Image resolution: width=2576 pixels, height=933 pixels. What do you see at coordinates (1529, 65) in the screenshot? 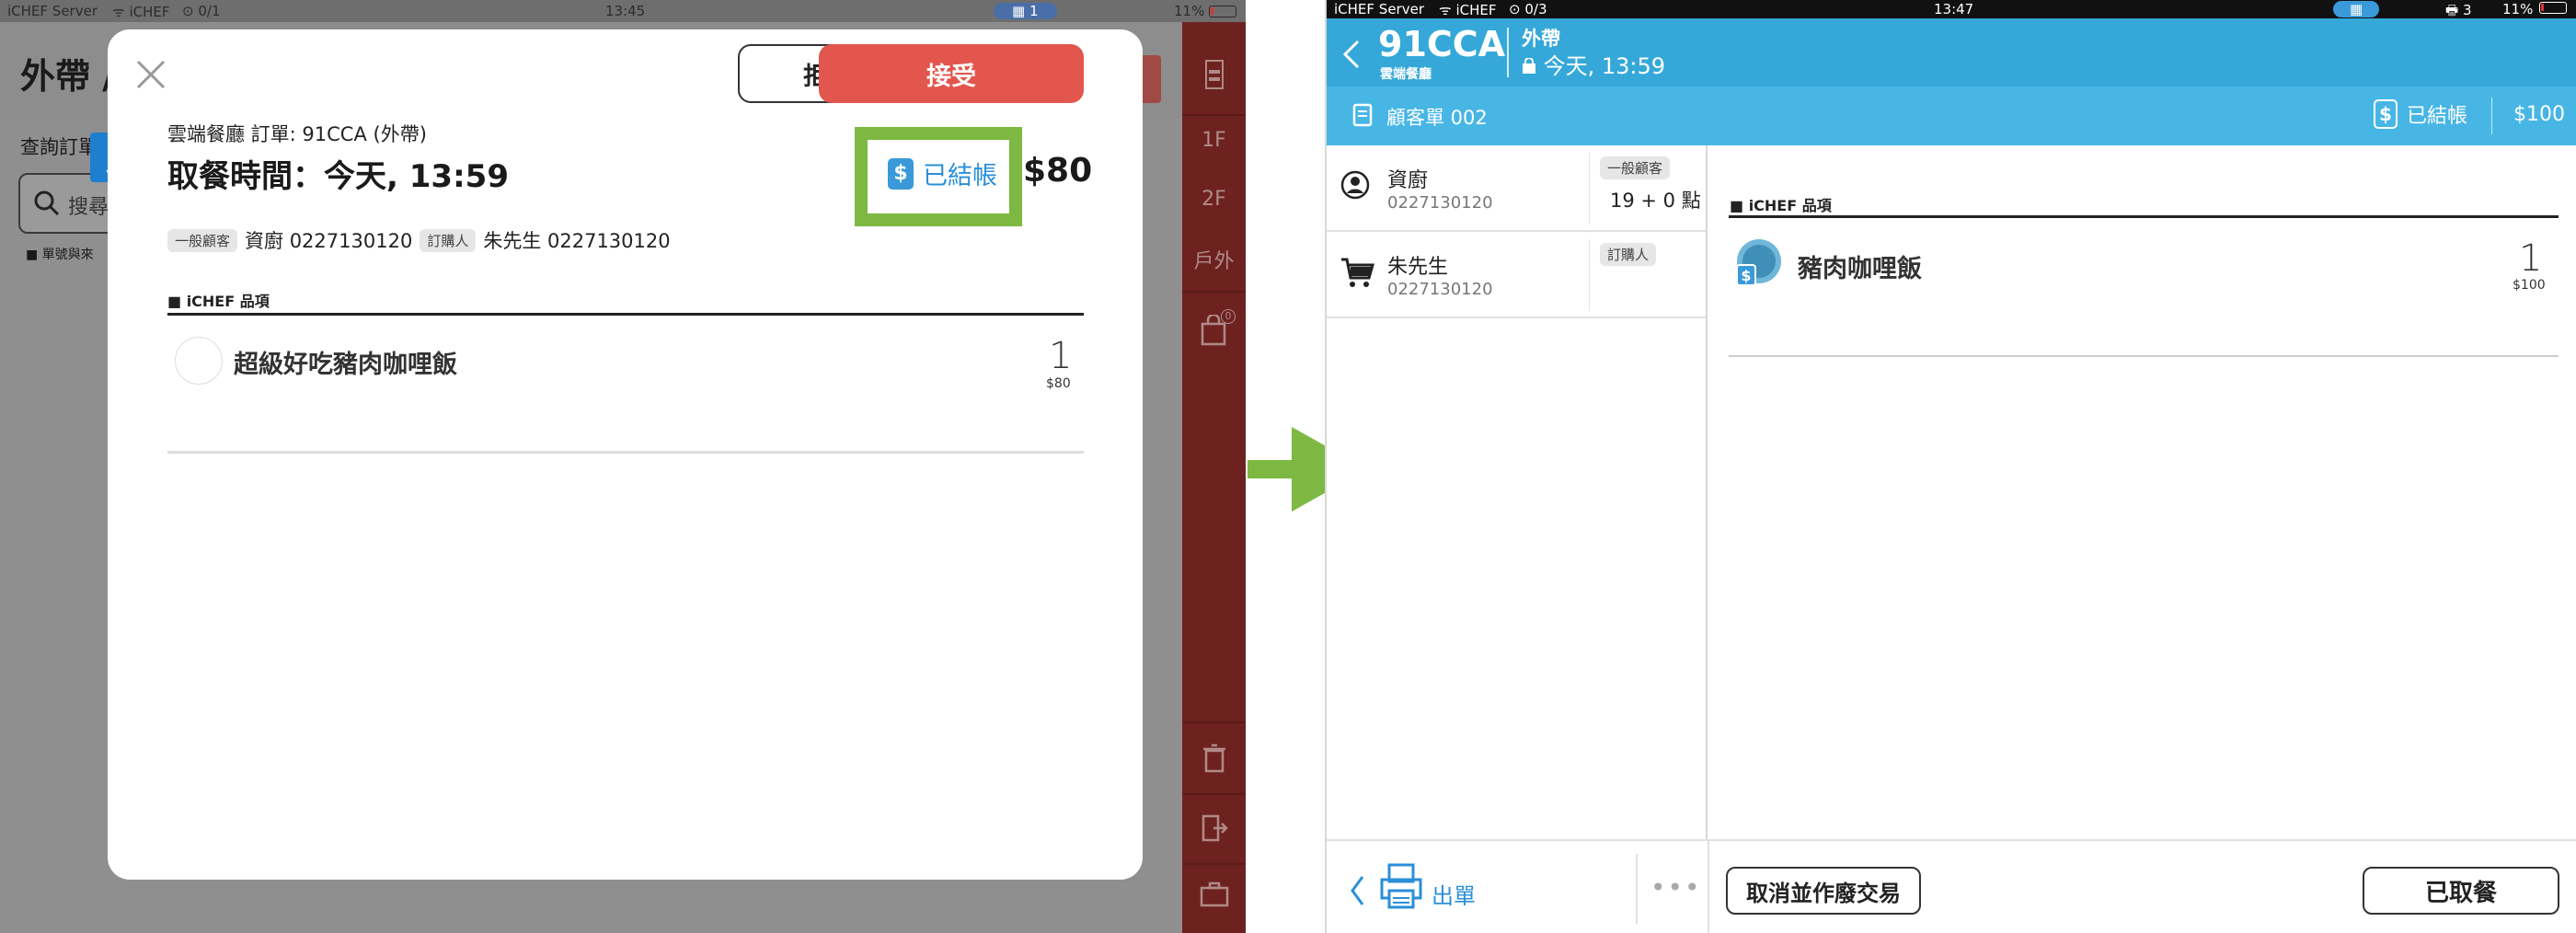
I see `bag-icon` at bounding box center [1529, 65].